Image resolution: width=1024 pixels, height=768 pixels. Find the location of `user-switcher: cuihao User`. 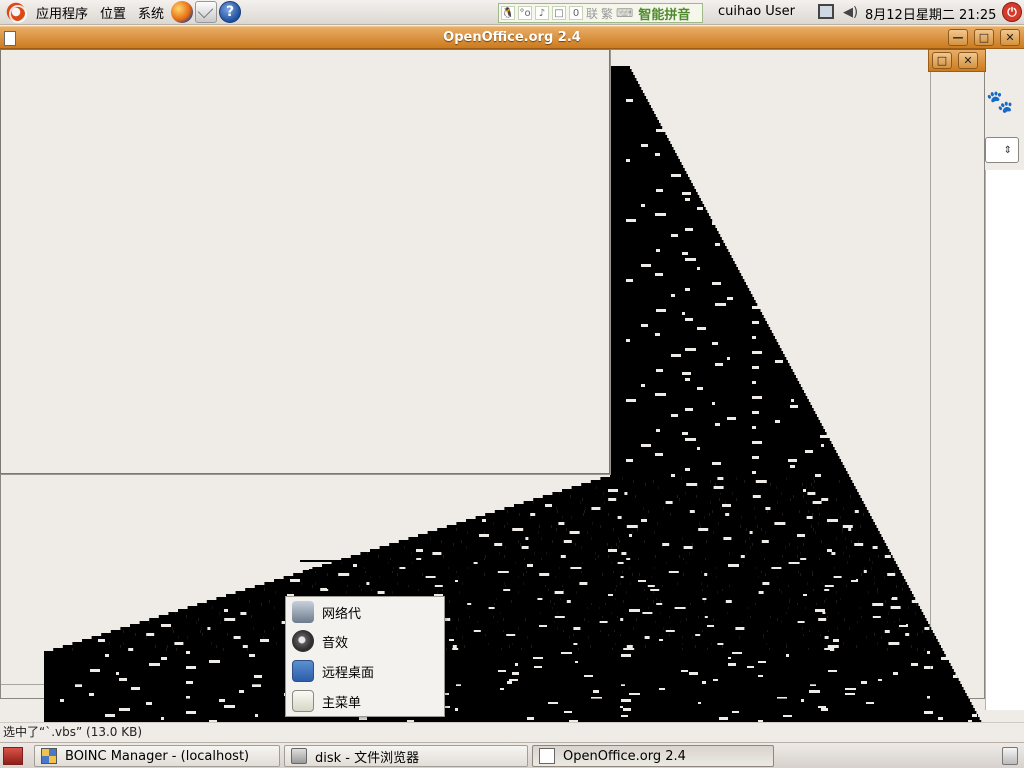

user-switcher: cuihao User is located at coordinates (756, 11).